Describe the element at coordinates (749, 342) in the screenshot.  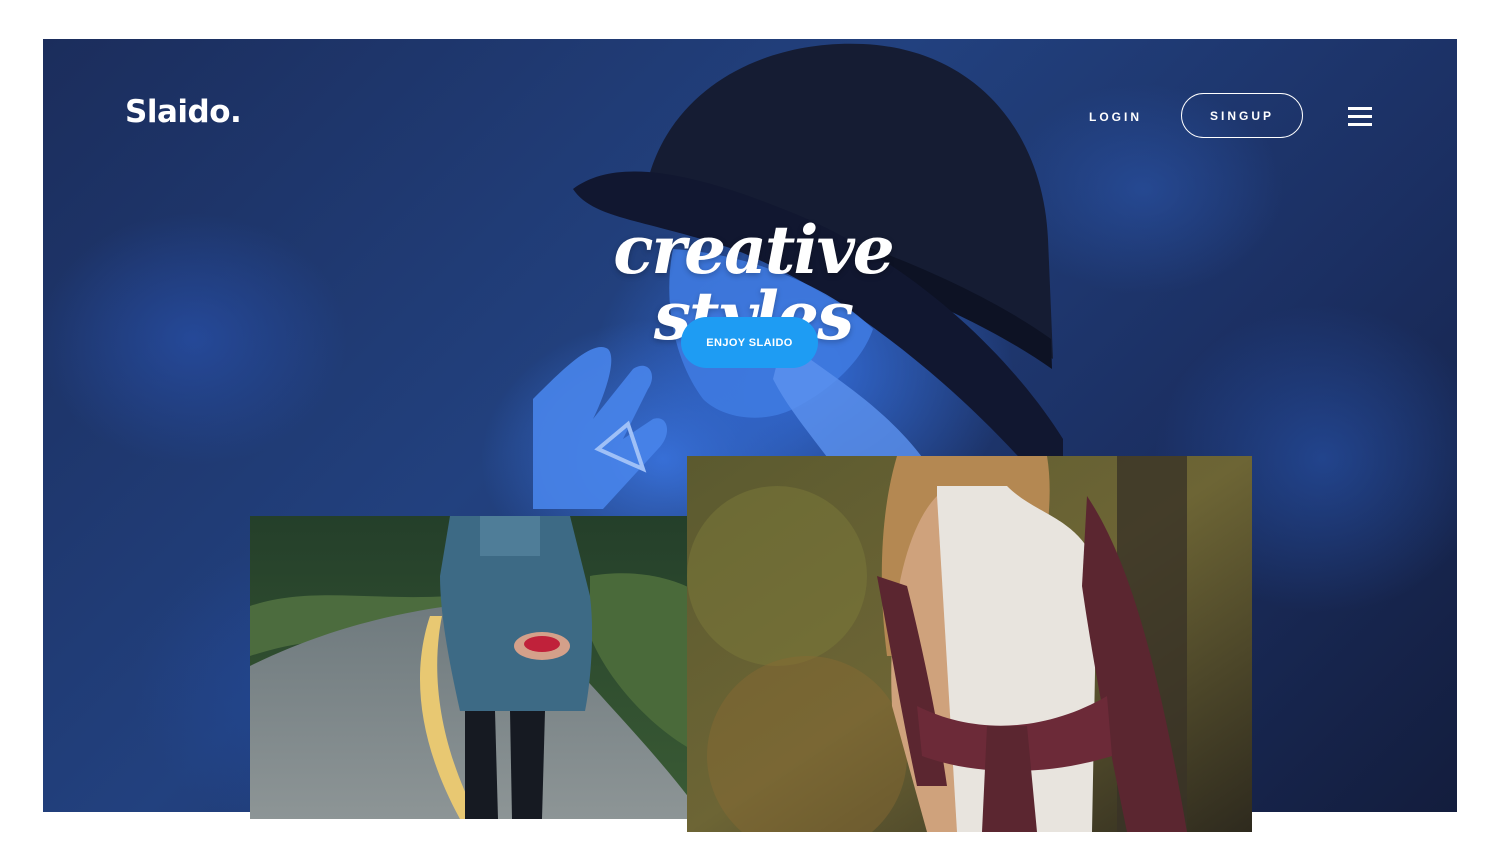
I see `enjoy-slaido-button: ENJOY SLAIDO` at that location.